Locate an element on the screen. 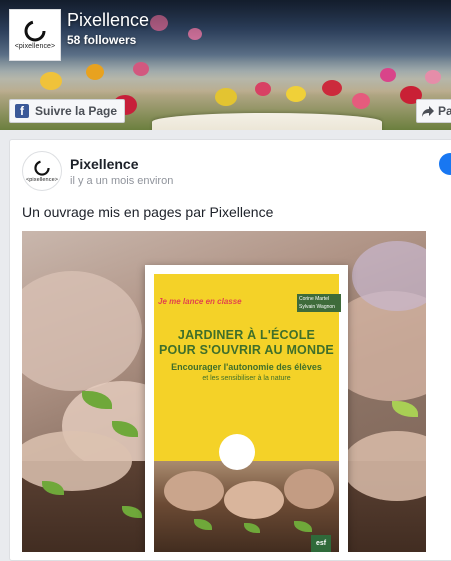 Image resolution: width=451 pixels, height=561 pixels. avatar-logo-text: <pixellence> is located at coordinates (42, 179).